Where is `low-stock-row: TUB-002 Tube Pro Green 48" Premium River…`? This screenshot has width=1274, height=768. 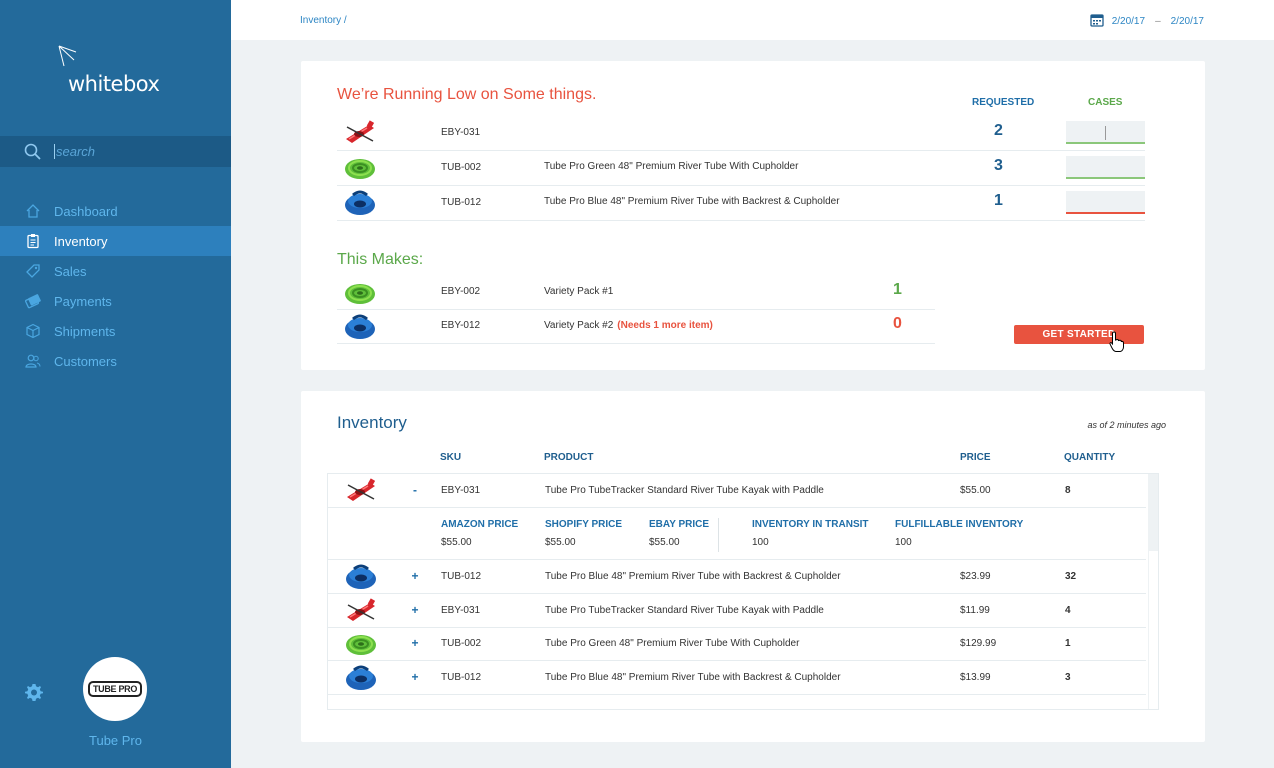 low-stock-row: TUB-002 Tube Pro Green 48" Premium River… is located at coordinates (741, 168).